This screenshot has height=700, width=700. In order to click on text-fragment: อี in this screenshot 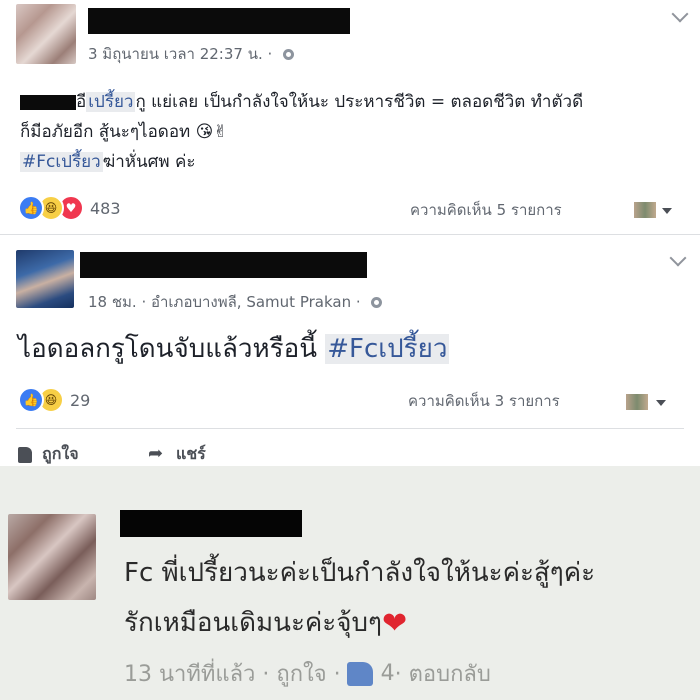, I will do `click(81, 102)`.